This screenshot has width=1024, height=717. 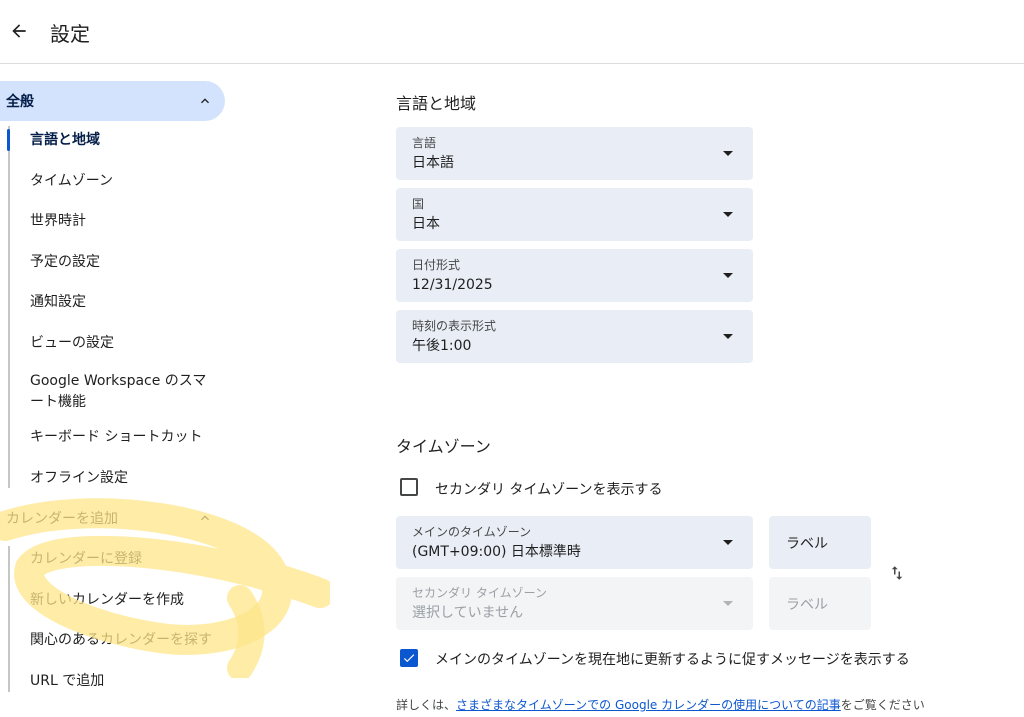 What do you see at coordinates (436, 103) in the screenshot?
I see `section-title-language-region: 言語と地域` at bounding box center [436, 103].